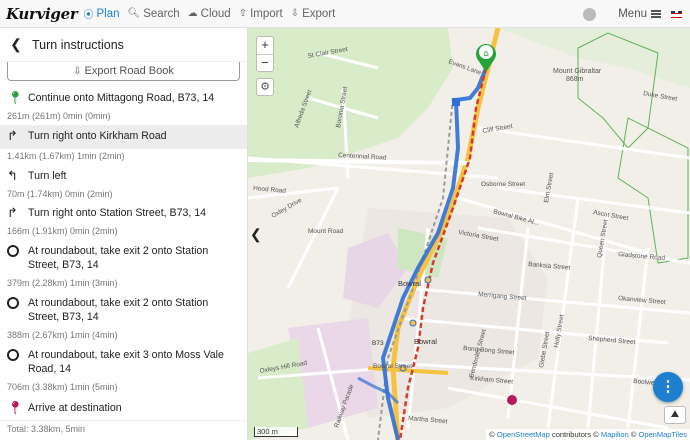  I want to click on nav-export-label: Export, so click(319, 13).